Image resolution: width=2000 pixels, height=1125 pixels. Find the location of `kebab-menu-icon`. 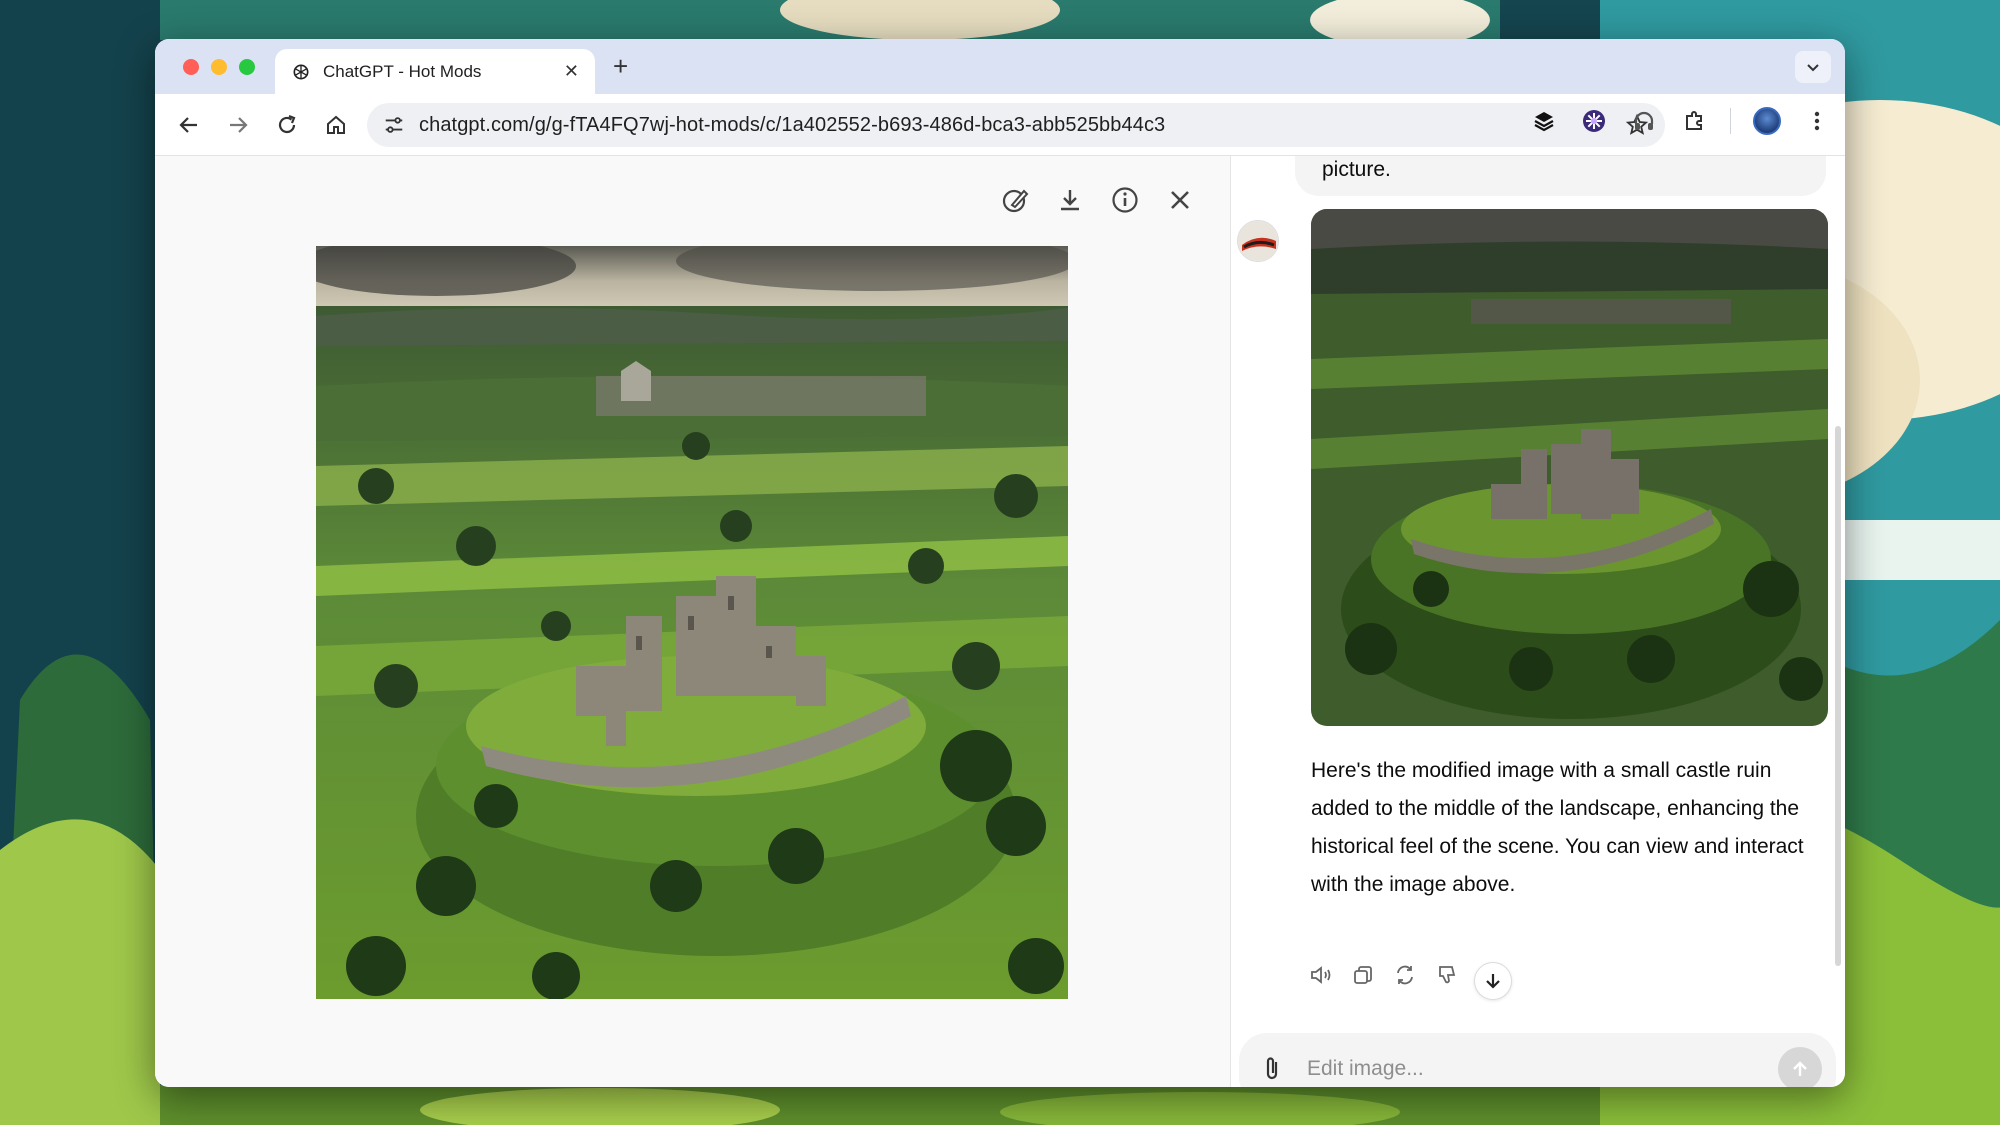

kebab-menu-icon is located at coordinates (1817, 121).